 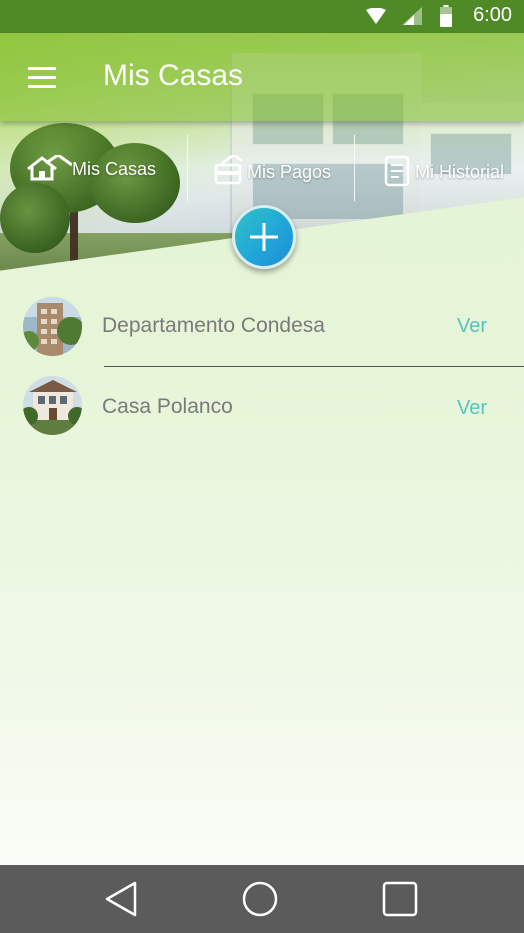 What do you see at coordinates (492, 15) in the screenshot?
I see `status-time: 6:00` at bounding box center [492, 15].